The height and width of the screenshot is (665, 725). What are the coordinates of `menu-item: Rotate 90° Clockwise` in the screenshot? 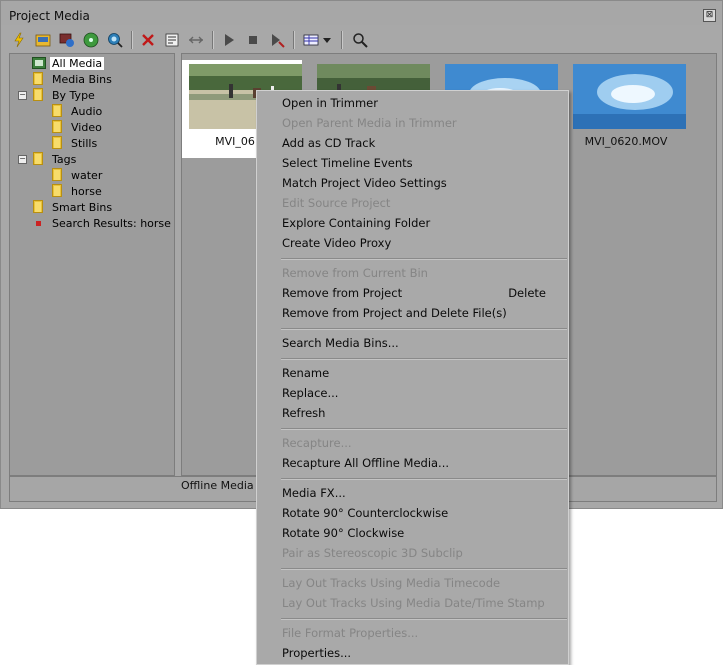 It's located at (422, 533).